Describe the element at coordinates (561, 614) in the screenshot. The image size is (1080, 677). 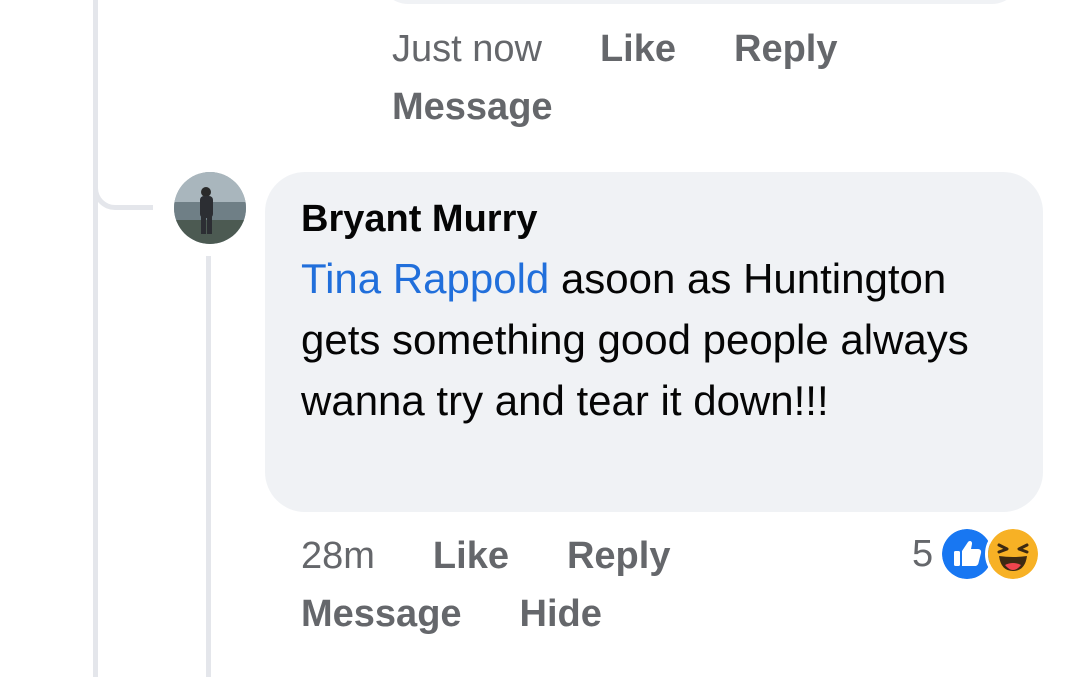
I see `hide-button: Hide` at that location.